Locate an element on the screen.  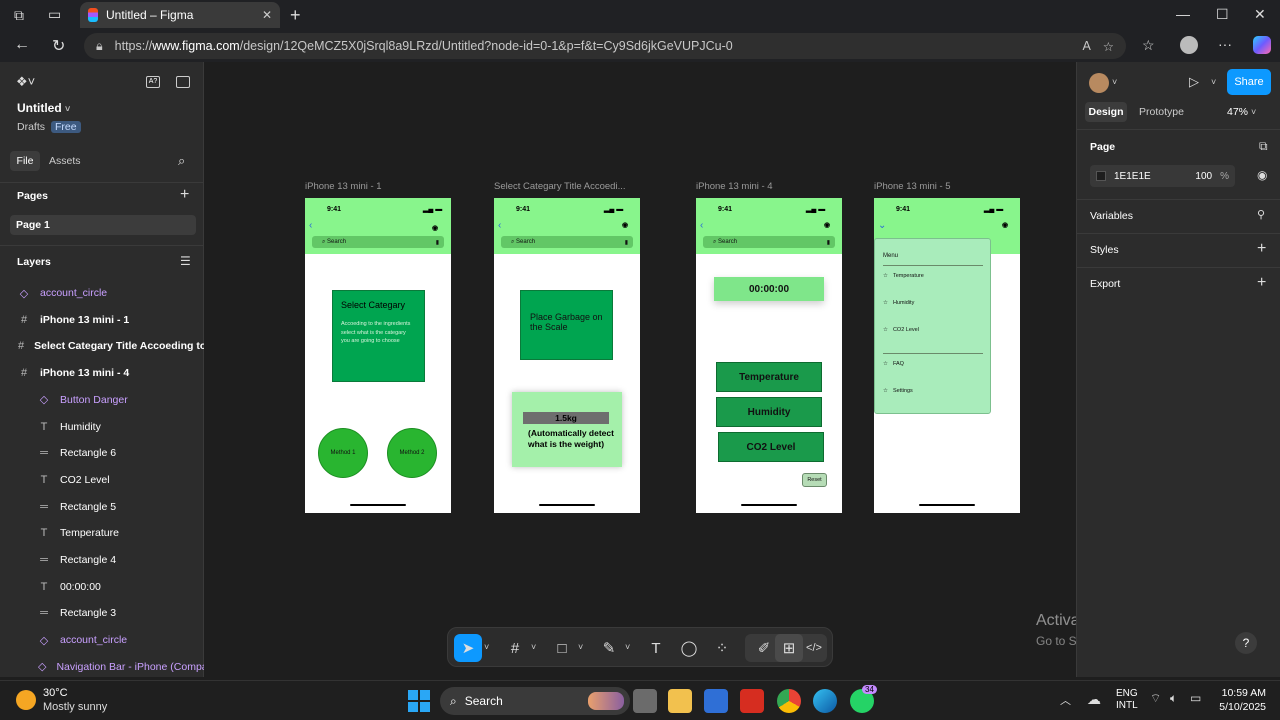
toggle-sidebar-icon is located at coordinates (183, 82).